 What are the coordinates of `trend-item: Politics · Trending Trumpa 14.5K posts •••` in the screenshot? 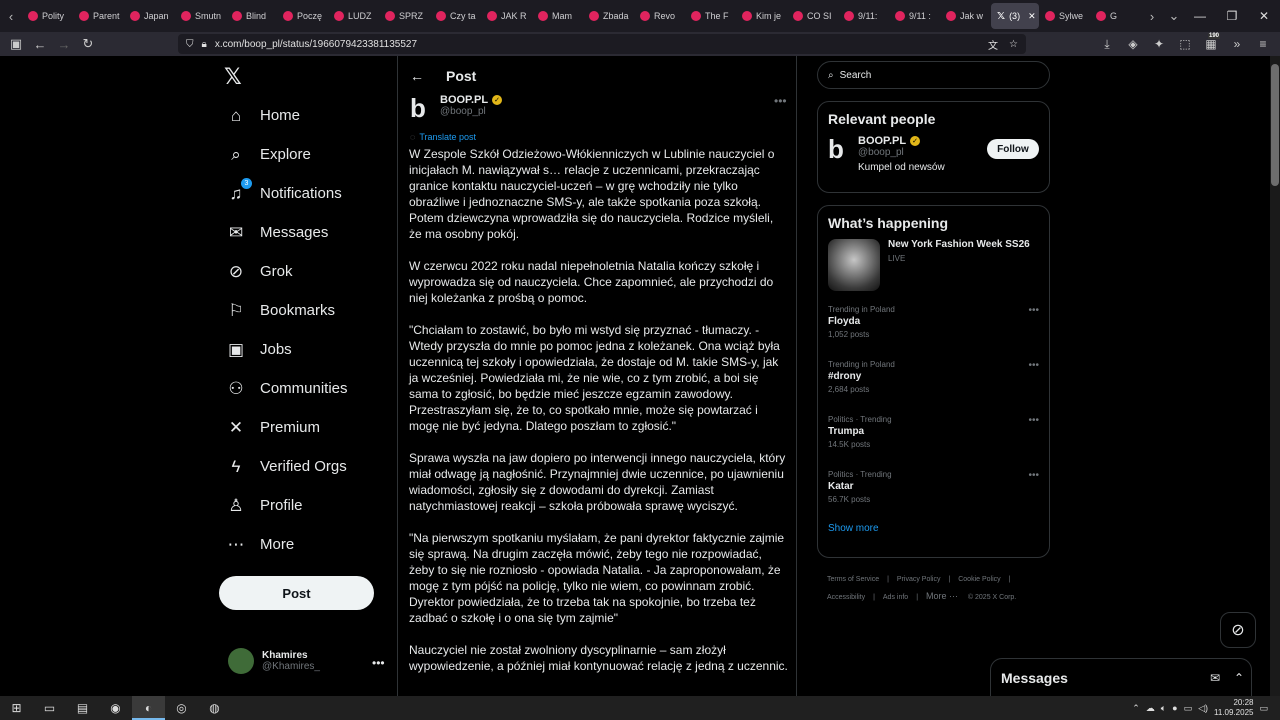 It's located at (933, 436).